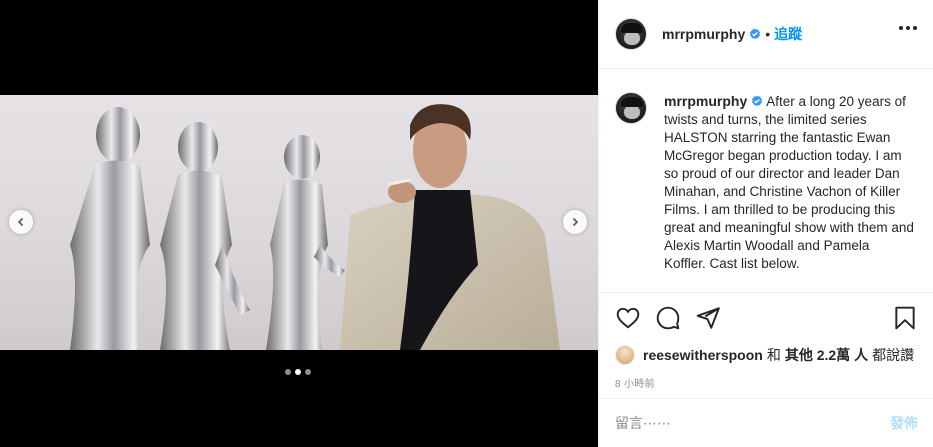 The width and height of the screenshot is (933, 447). I want to click on heart-icon, so click(628, 318).